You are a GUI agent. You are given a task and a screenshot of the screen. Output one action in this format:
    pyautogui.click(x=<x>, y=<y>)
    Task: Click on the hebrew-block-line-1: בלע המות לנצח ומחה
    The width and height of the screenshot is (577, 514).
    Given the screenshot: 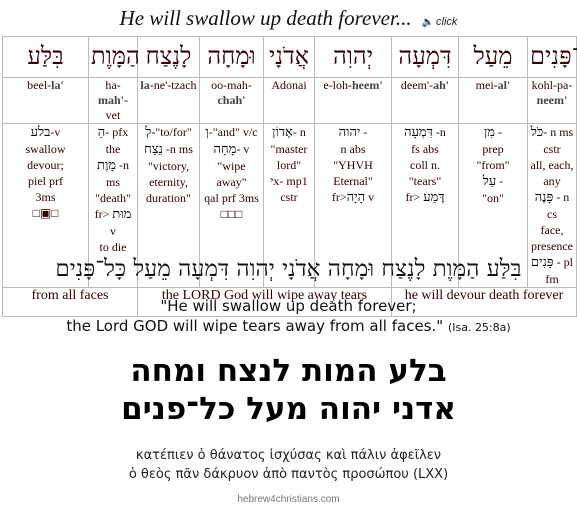 What is the action you would take?
    pyautogui.click(x=288, y=371)
    